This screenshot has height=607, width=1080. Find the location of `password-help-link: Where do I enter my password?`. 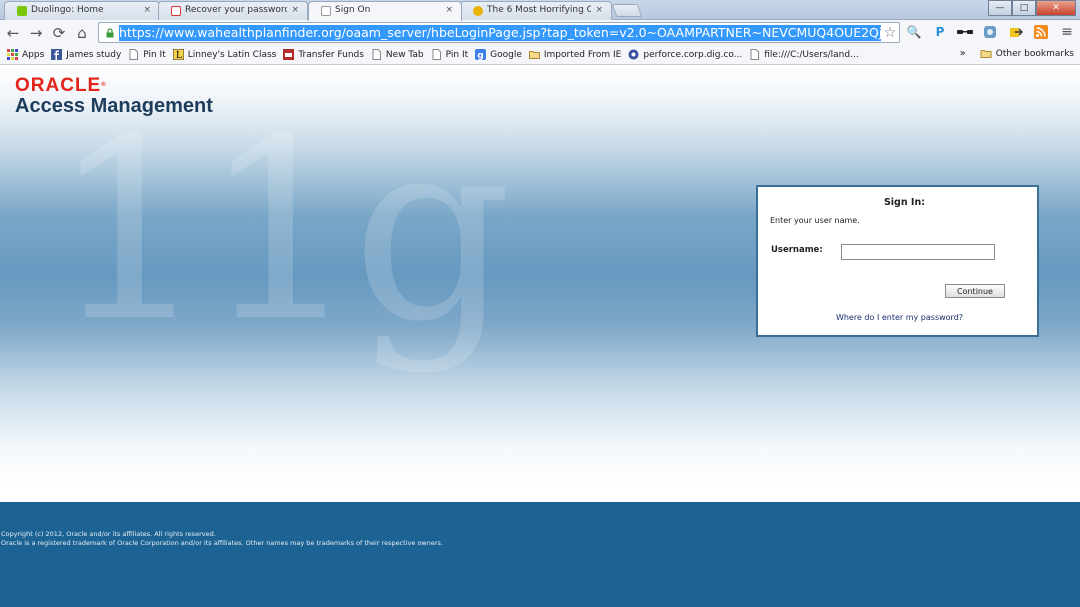

password-help-link: Where do I enter my password? is located at coordinates (899, 317).